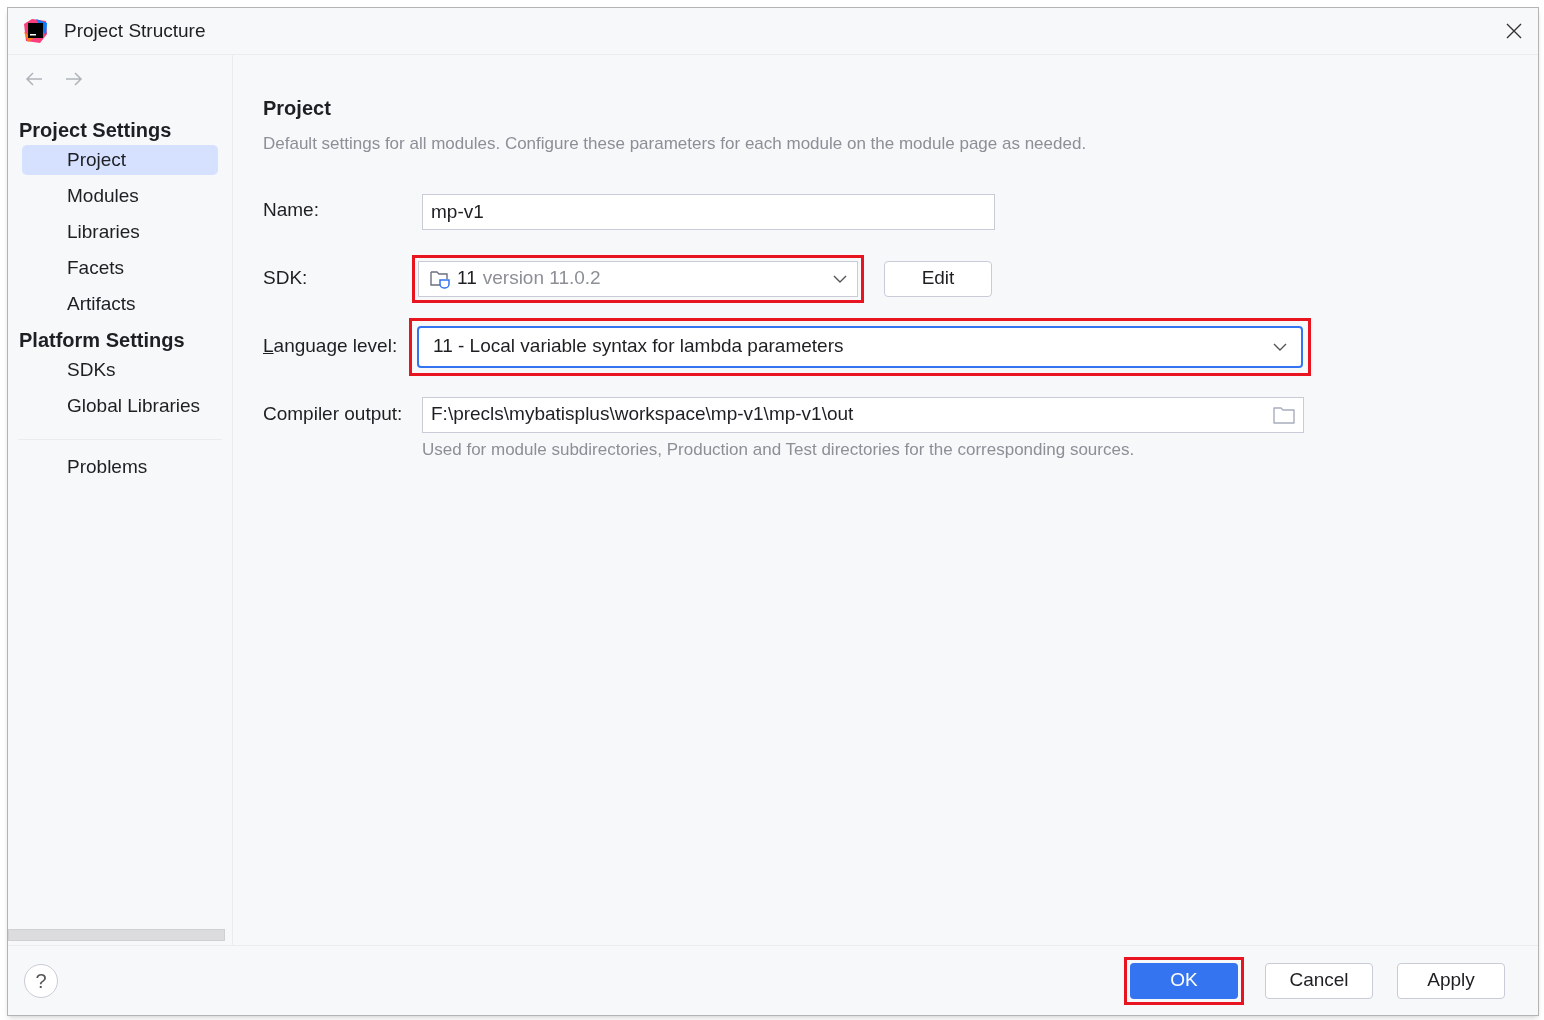 Image resolution: width=1544 pixels, height=1020 pixels. What do you see at coordinates (541, 278) in the screenshot?
I see `sdk-version: version 11.0.2` at bounding box center [541, 278].